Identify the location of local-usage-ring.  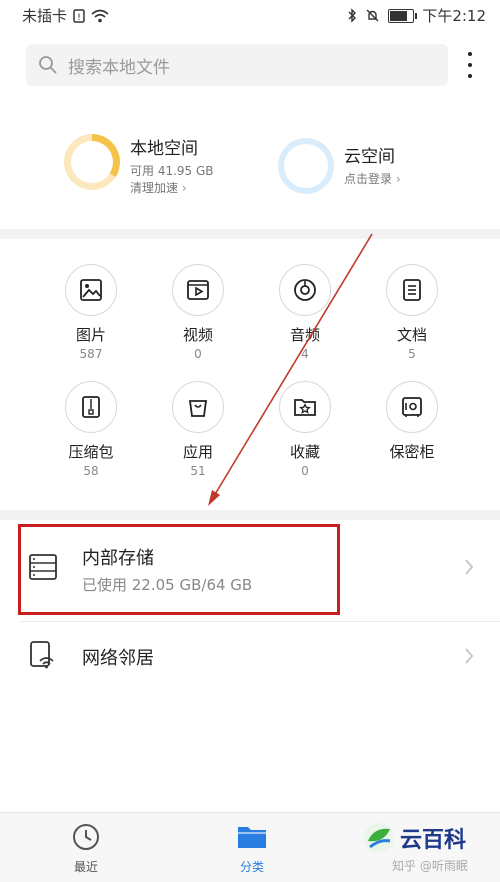
(92, 162).